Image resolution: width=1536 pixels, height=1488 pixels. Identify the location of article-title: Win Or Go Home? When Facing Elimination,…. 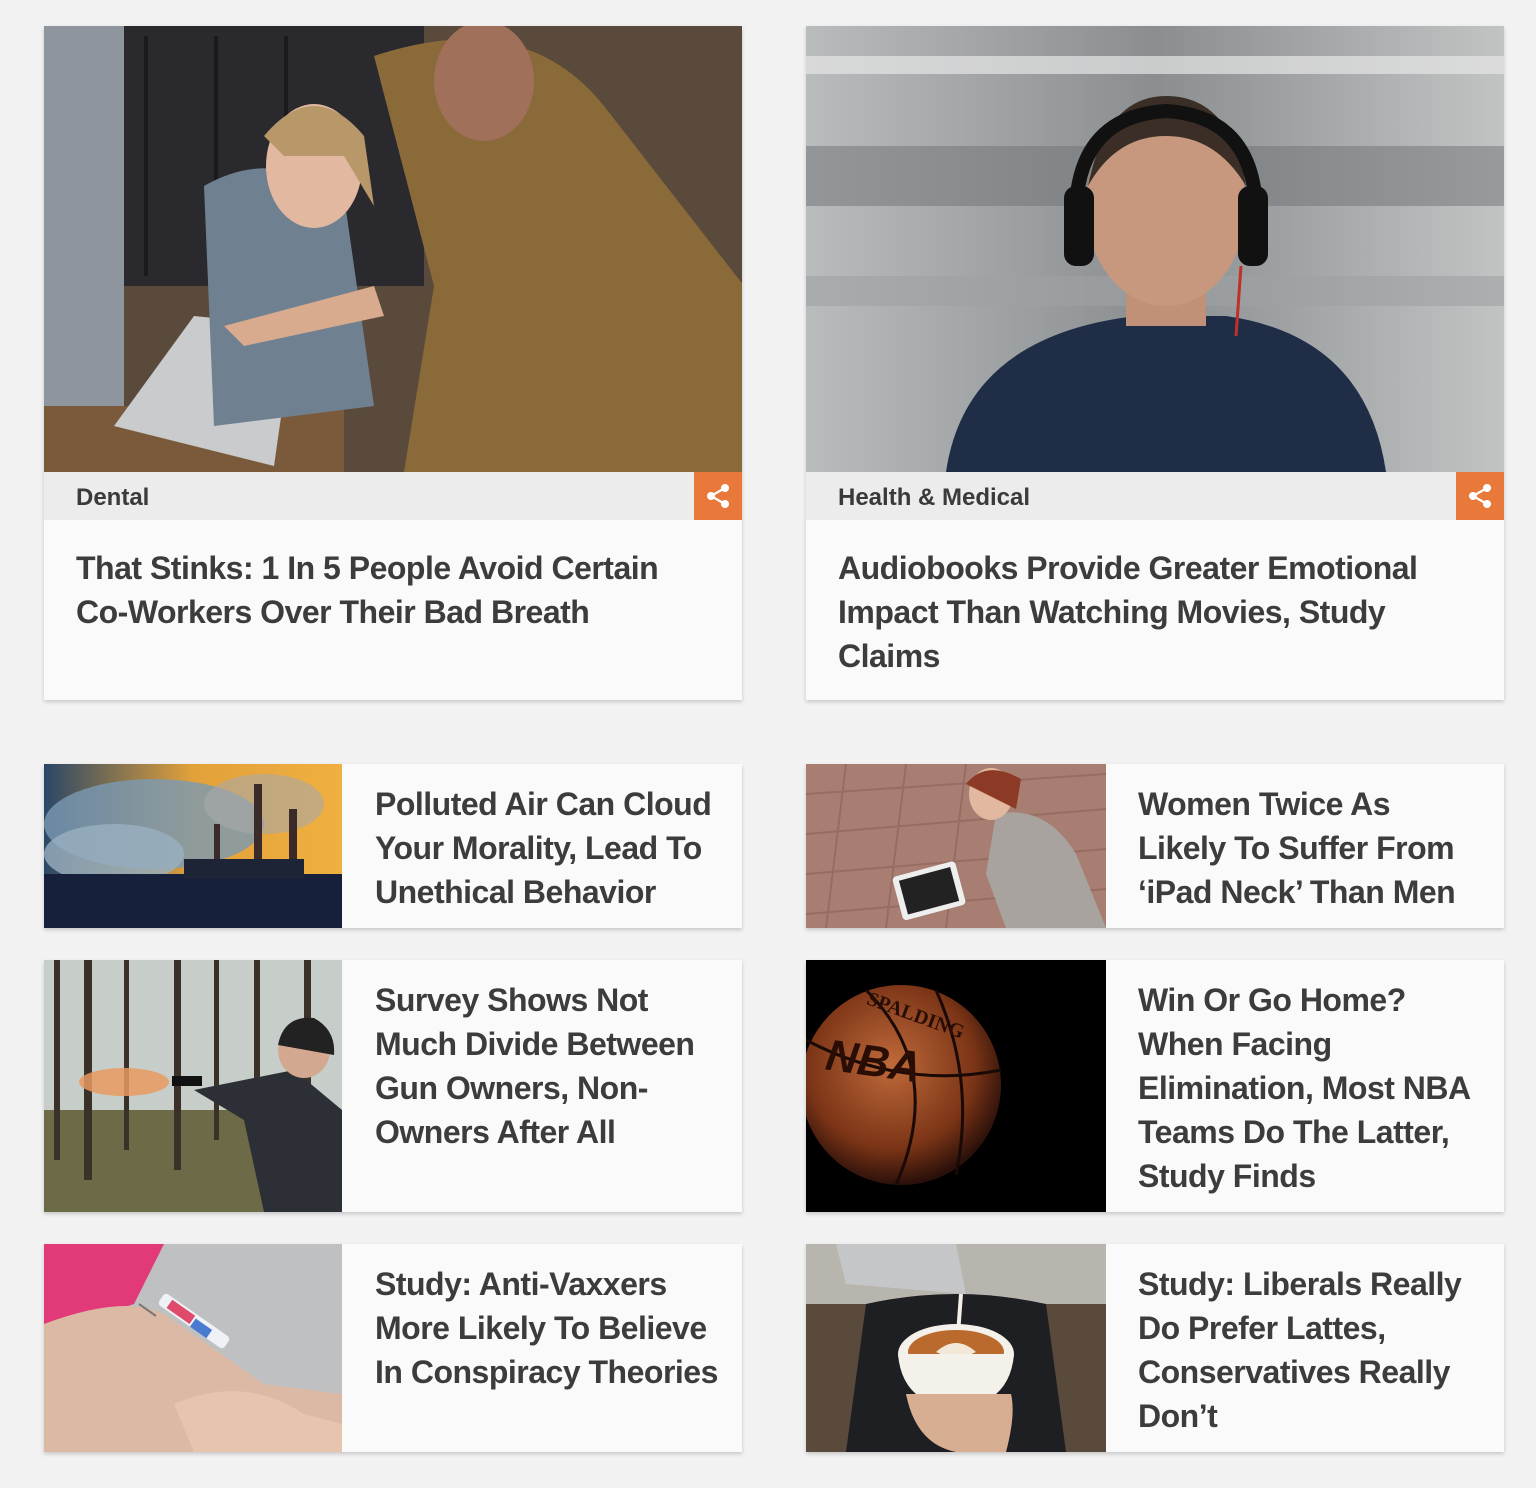
(1310, 1088).